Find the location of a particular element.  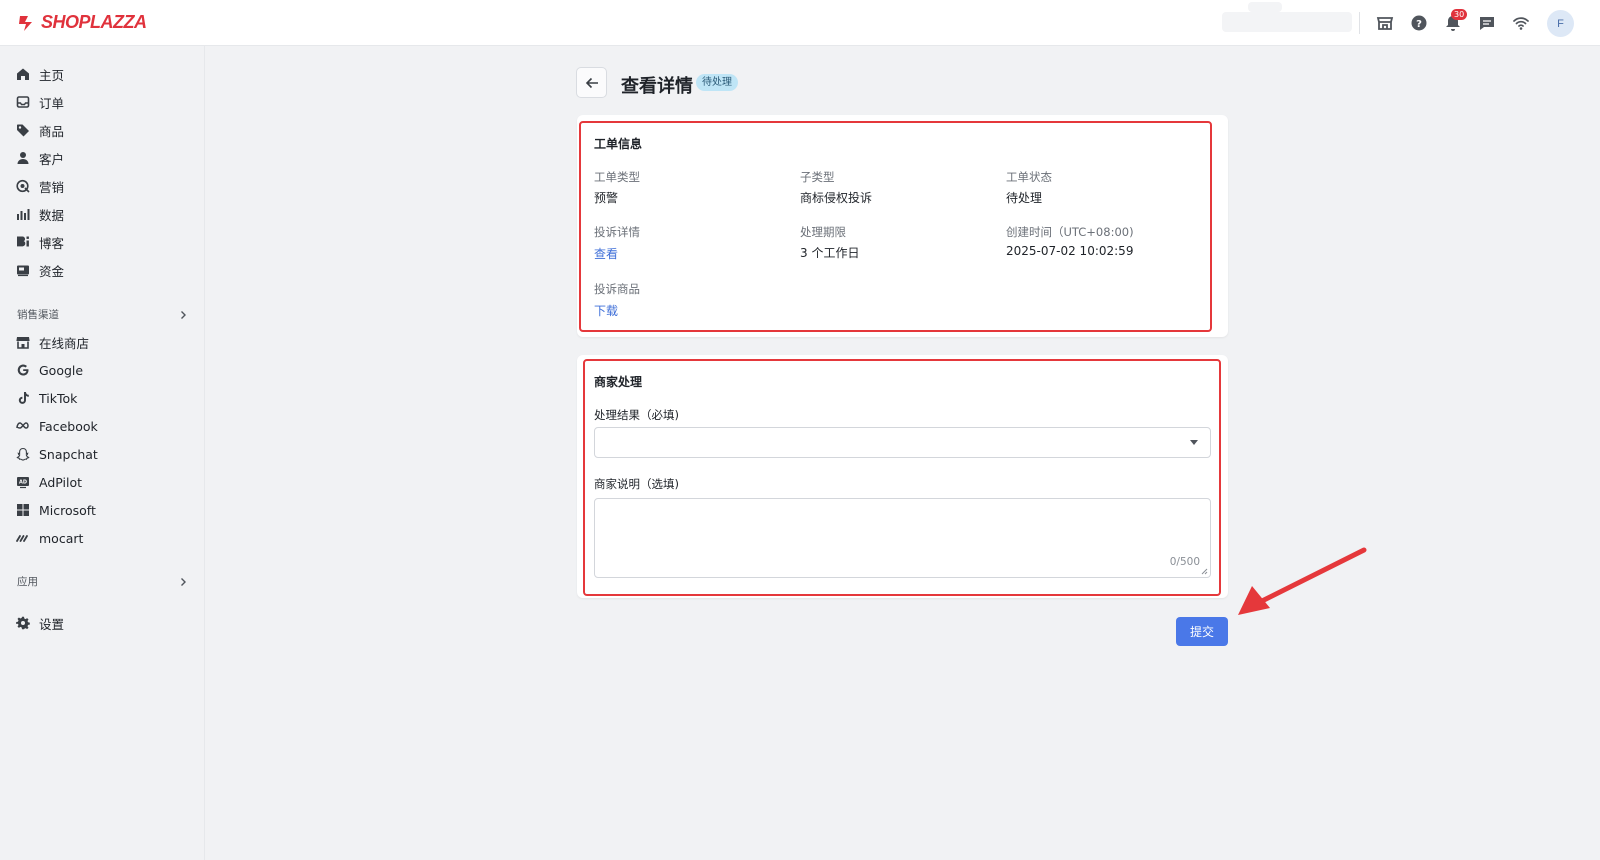

shoplazza-logo: SHOPLAZZA is located at coordinates (81, 22).